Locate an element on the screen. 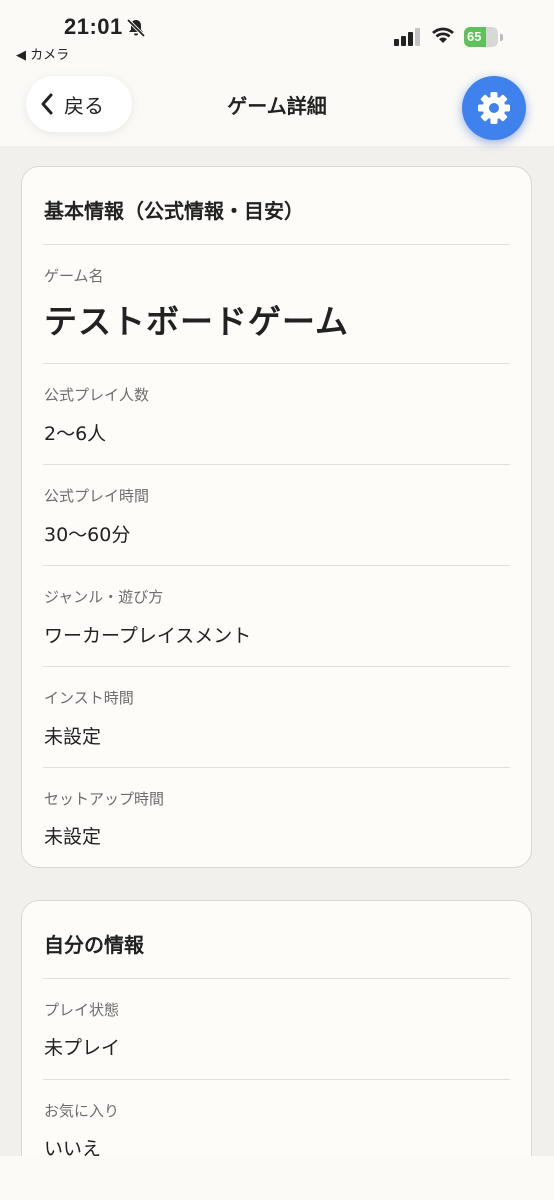 The height and width of the screenshot is (1200, 554). cellular-signal-icon is located at coordinates (407, 37).